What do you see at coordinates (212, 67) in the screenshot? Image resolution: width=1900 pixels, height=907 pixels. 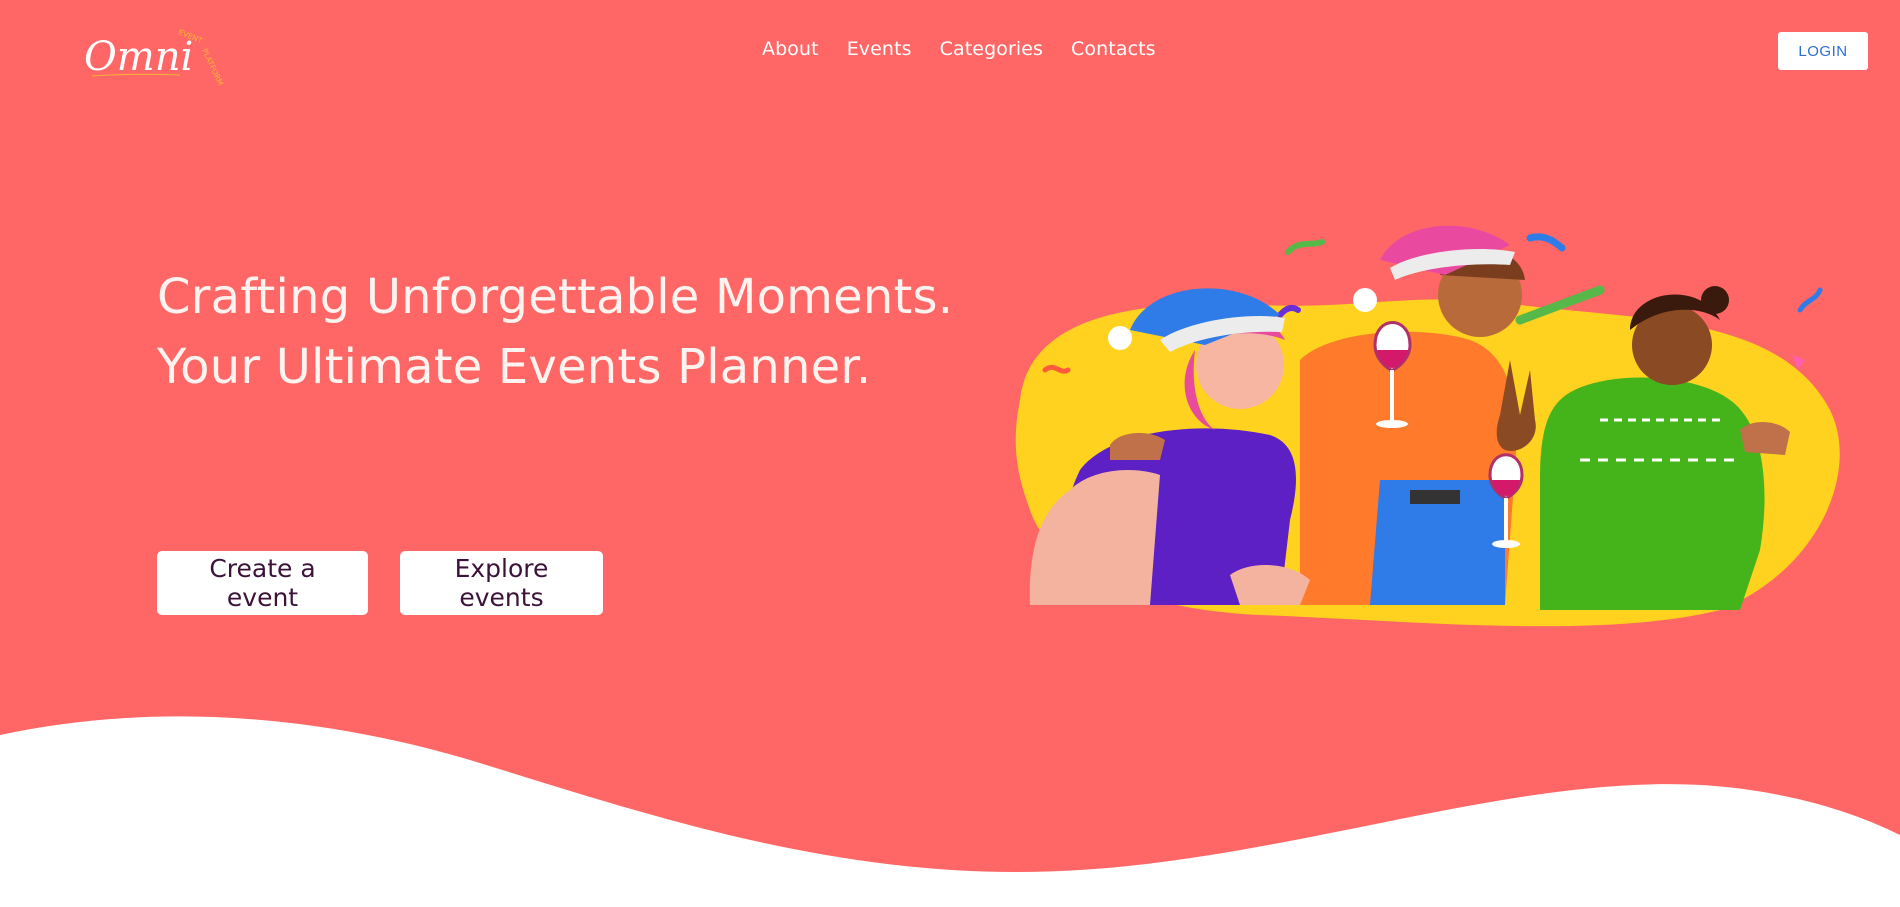 I see `svg-text: PLATFORM` at bounding box center [212, 67].